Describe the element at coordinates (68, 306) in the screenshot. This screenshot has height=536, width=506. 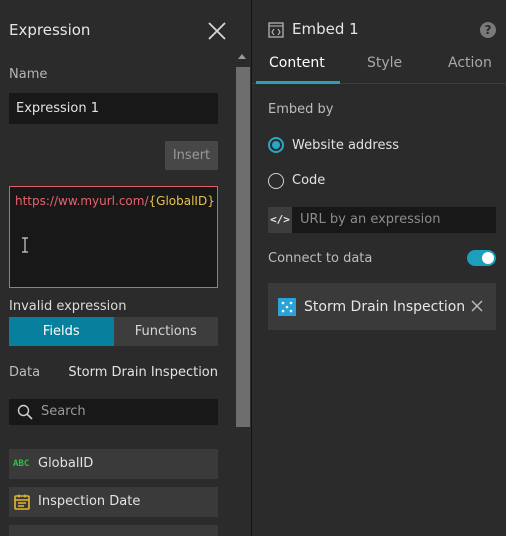
I see `error-message: Invalid expression` at that location.